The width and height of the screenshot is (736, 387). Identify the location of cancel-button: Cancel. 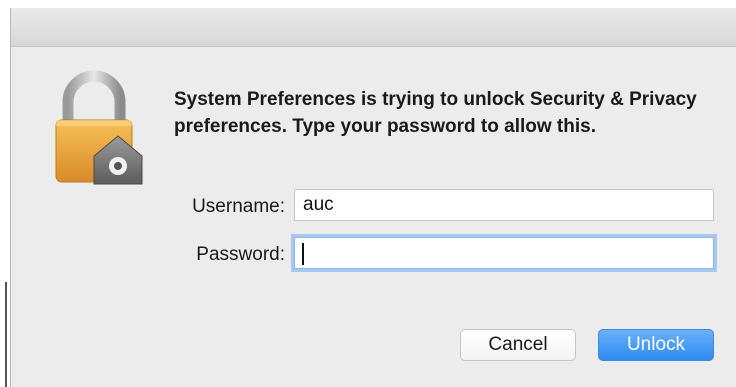
(518, 345).